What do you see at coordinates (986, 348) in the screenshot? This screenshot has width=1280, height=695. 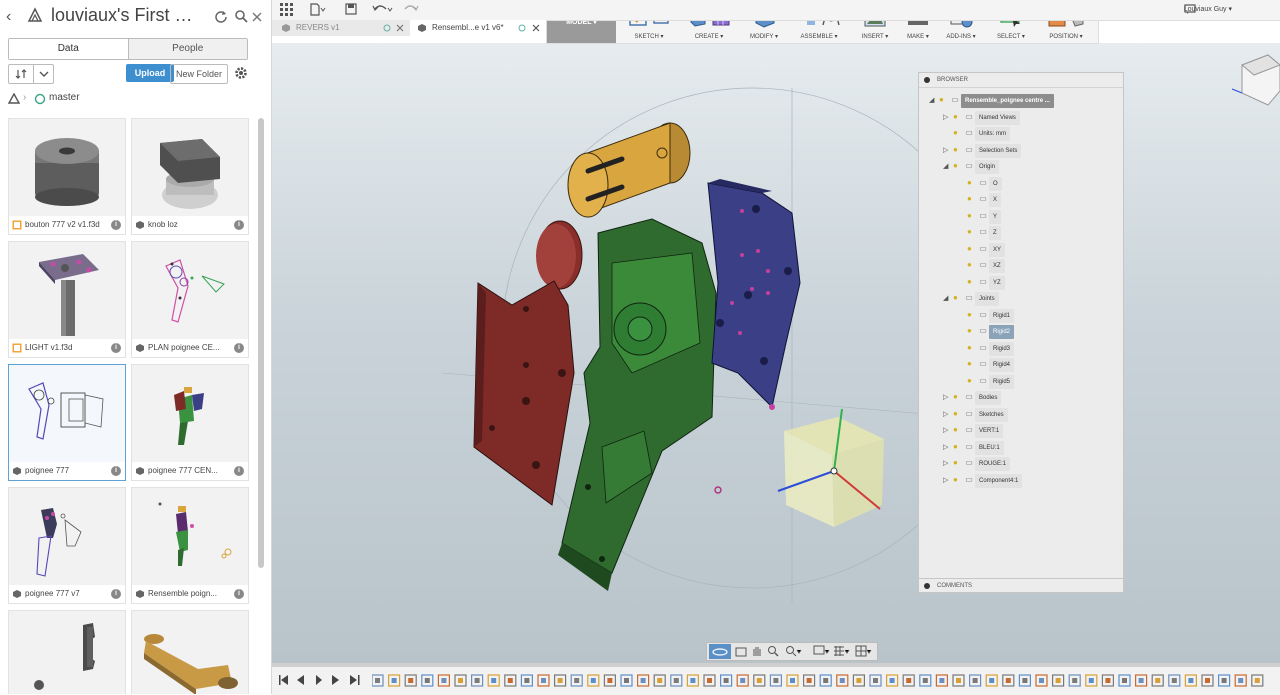 I see `browser-node: ● ▭ Rigid3` at bounding box center [986, 348].